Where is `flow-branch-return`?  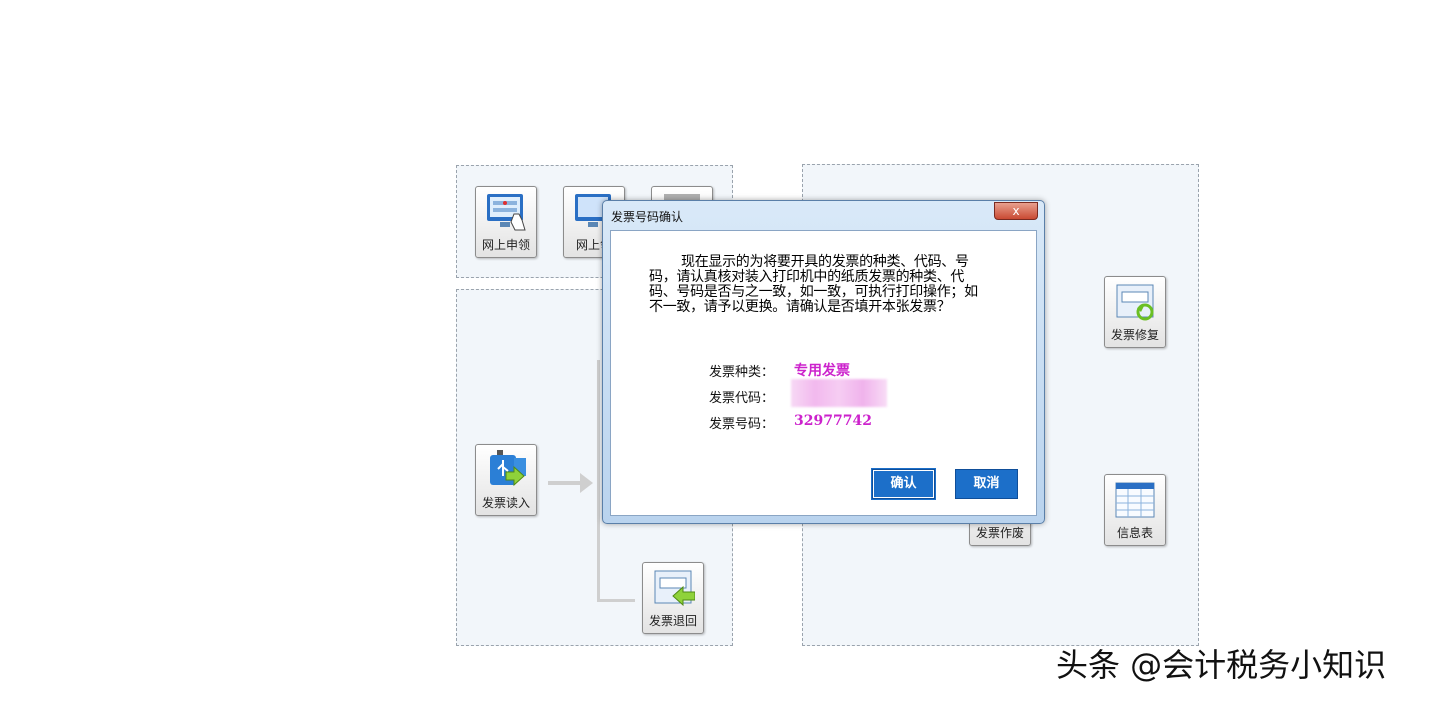 flow-branch-return is located at coordinates (616, 600).